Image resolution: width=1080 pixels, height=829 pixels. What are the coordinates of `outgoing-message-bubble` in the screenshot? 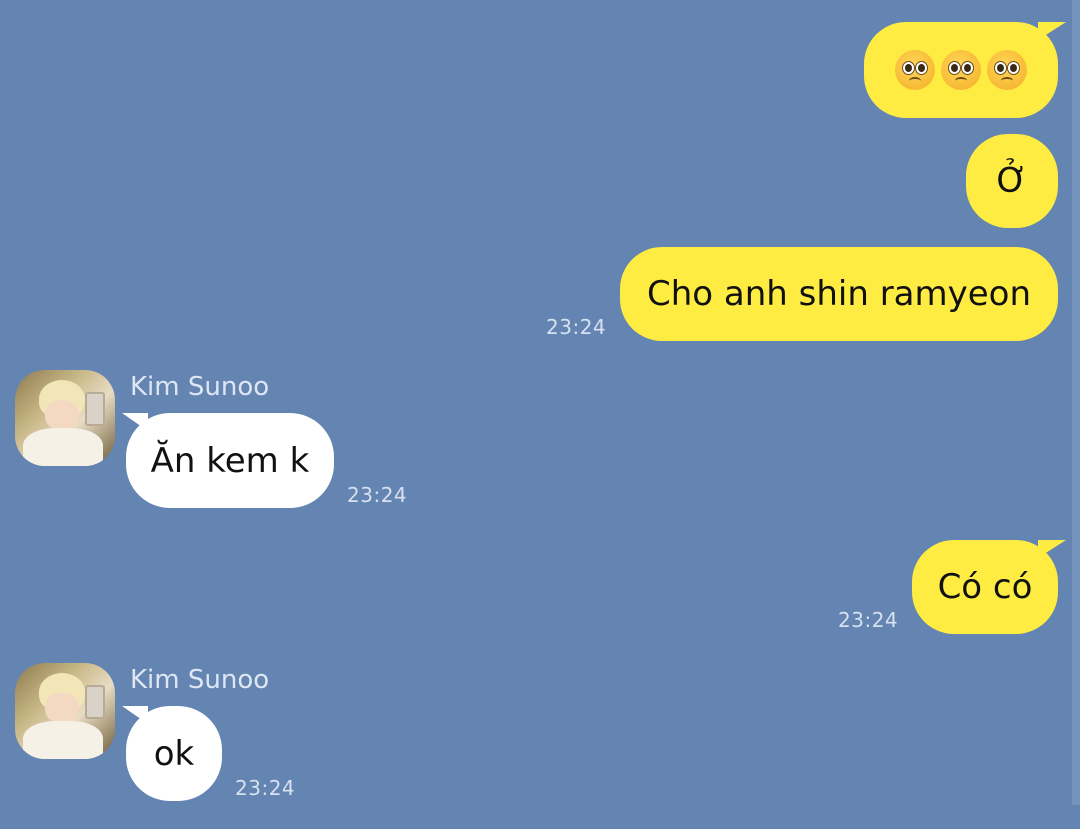 It's located at (961, 70).